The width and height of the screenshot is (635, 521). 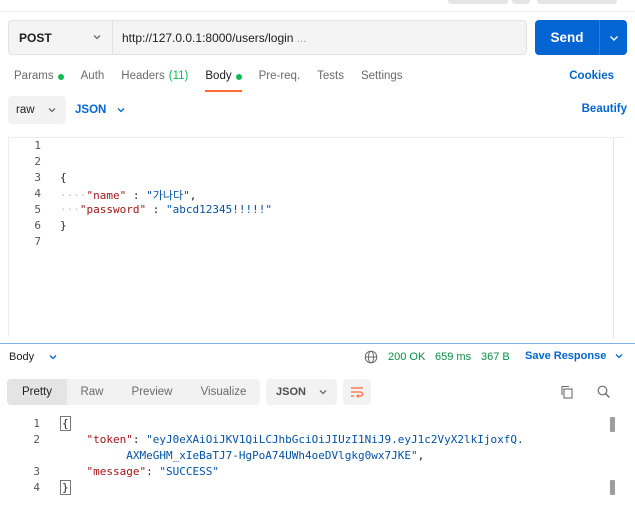 I want to click on json-key: "name", so click(x=106, y=195).